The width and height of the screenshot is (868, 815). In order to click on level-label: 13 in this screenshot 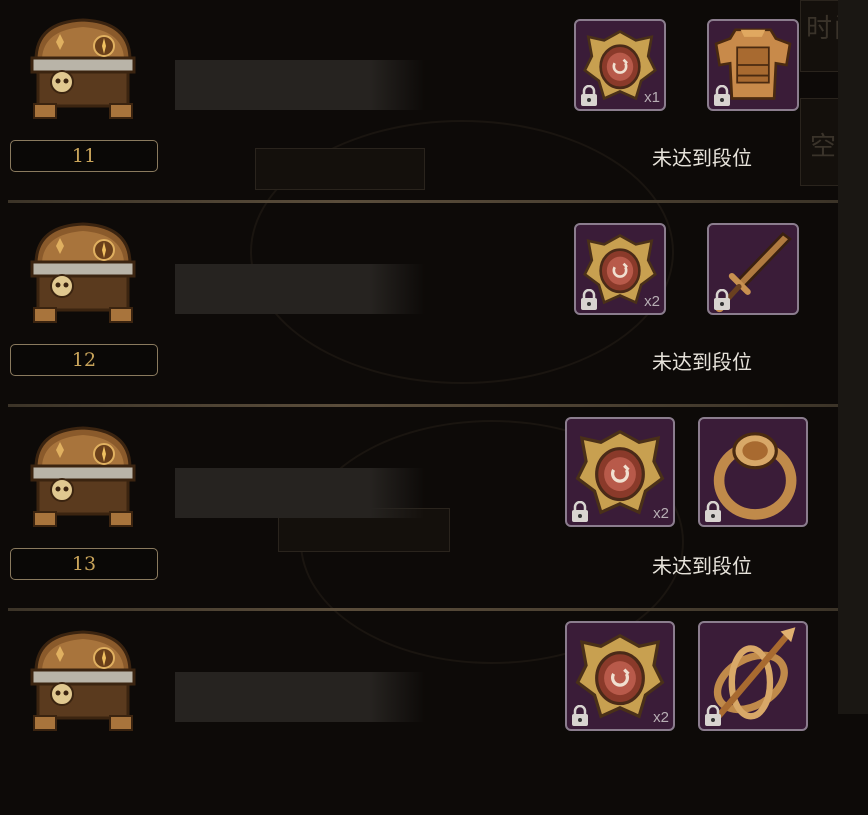, I will do `click(84, 564)`.